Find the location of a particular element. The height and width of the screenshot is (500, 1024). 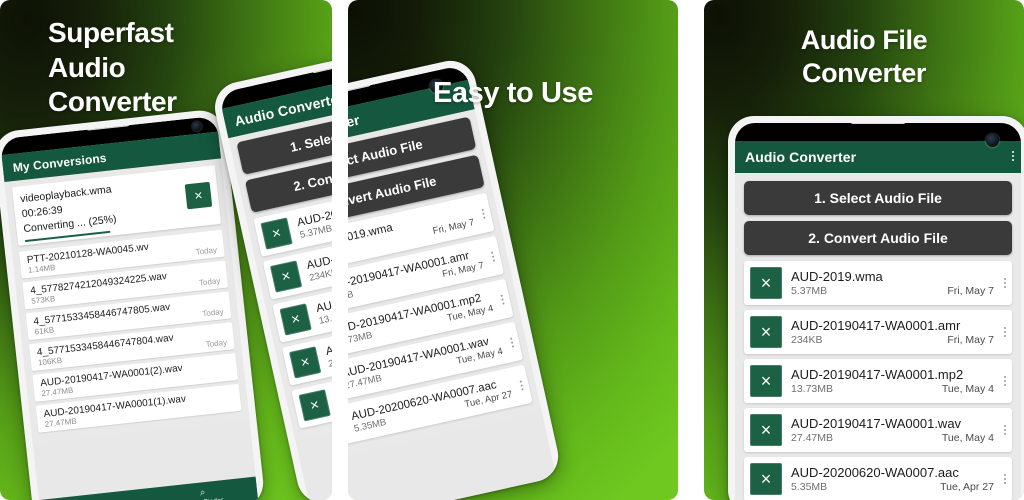

file-size: 106KB is located at coordinates (50, 361).